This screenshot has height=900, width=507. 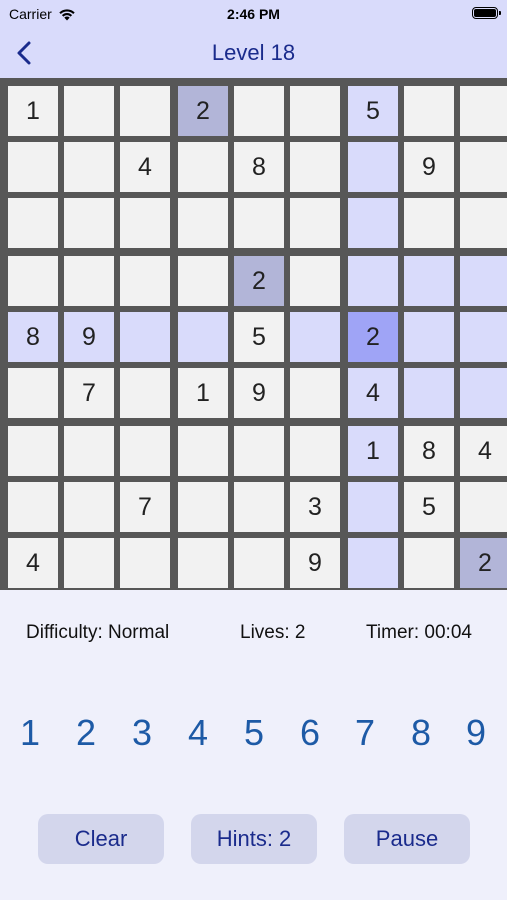 What do you see at coordinates (315, 281) in the screenshot?
I see `sudoku-cell-r4-c6` at bounding box center [315, 281].